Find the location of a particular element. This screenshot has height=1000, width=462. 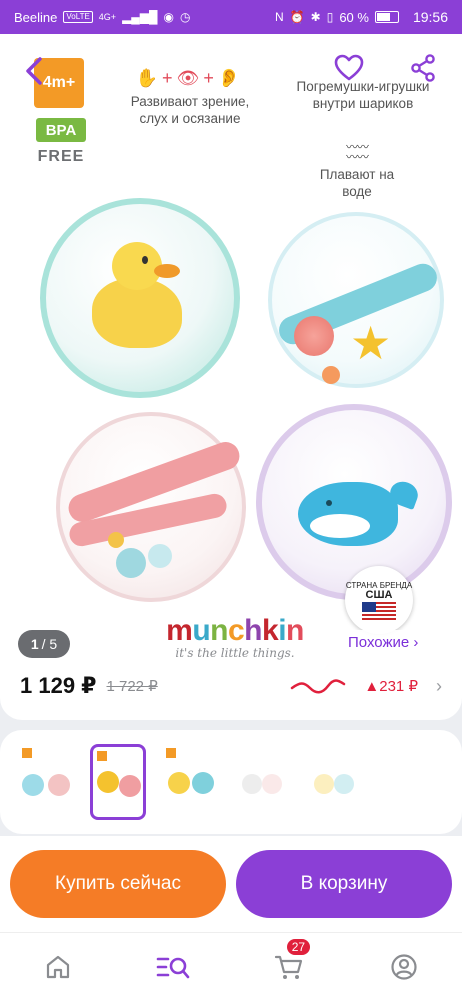

price-change: ▲231 ₽ is located at coordinates (391, 686).